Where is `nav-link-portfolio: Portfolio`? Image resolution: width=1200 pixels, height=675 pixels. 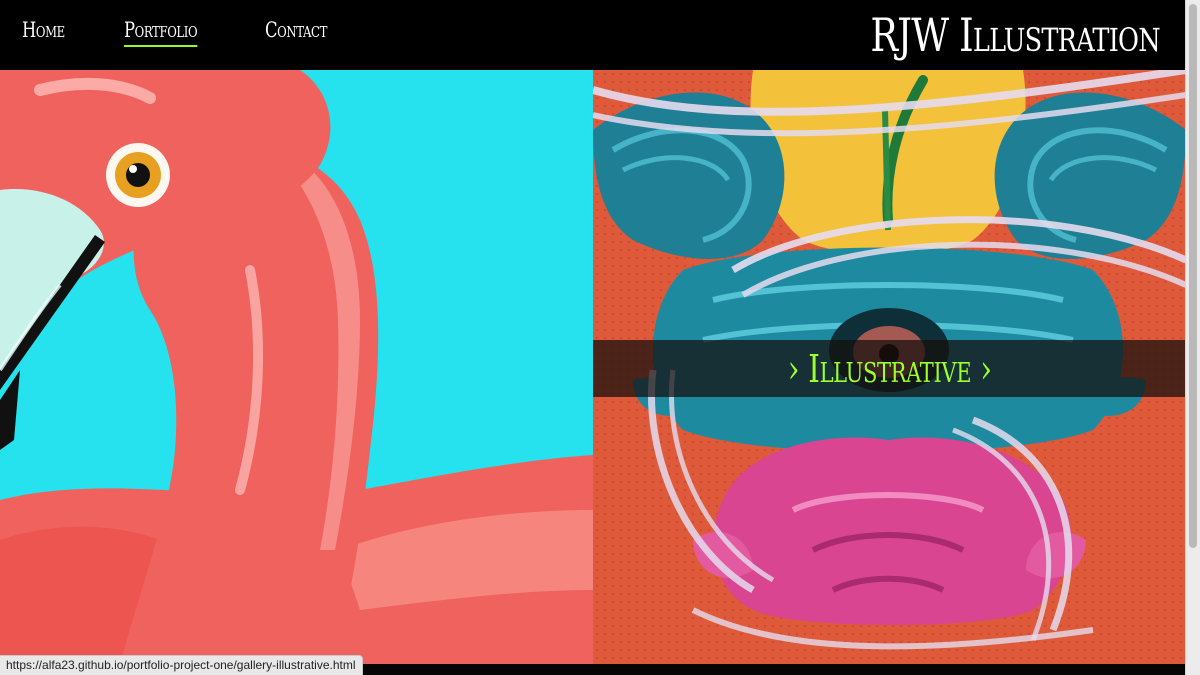 nav-link-portfolio: Portfolio is located at coordinates (160, 32).